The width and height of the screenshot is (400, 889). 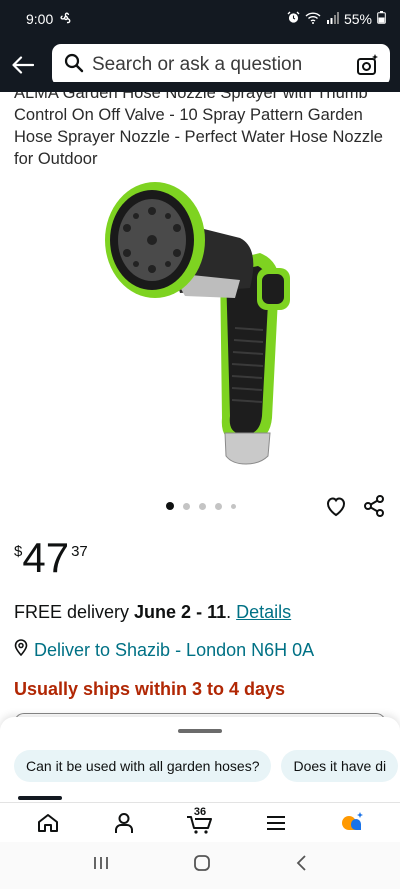 I want to click on bottom-nav: 36, so click(x=200, y=822).